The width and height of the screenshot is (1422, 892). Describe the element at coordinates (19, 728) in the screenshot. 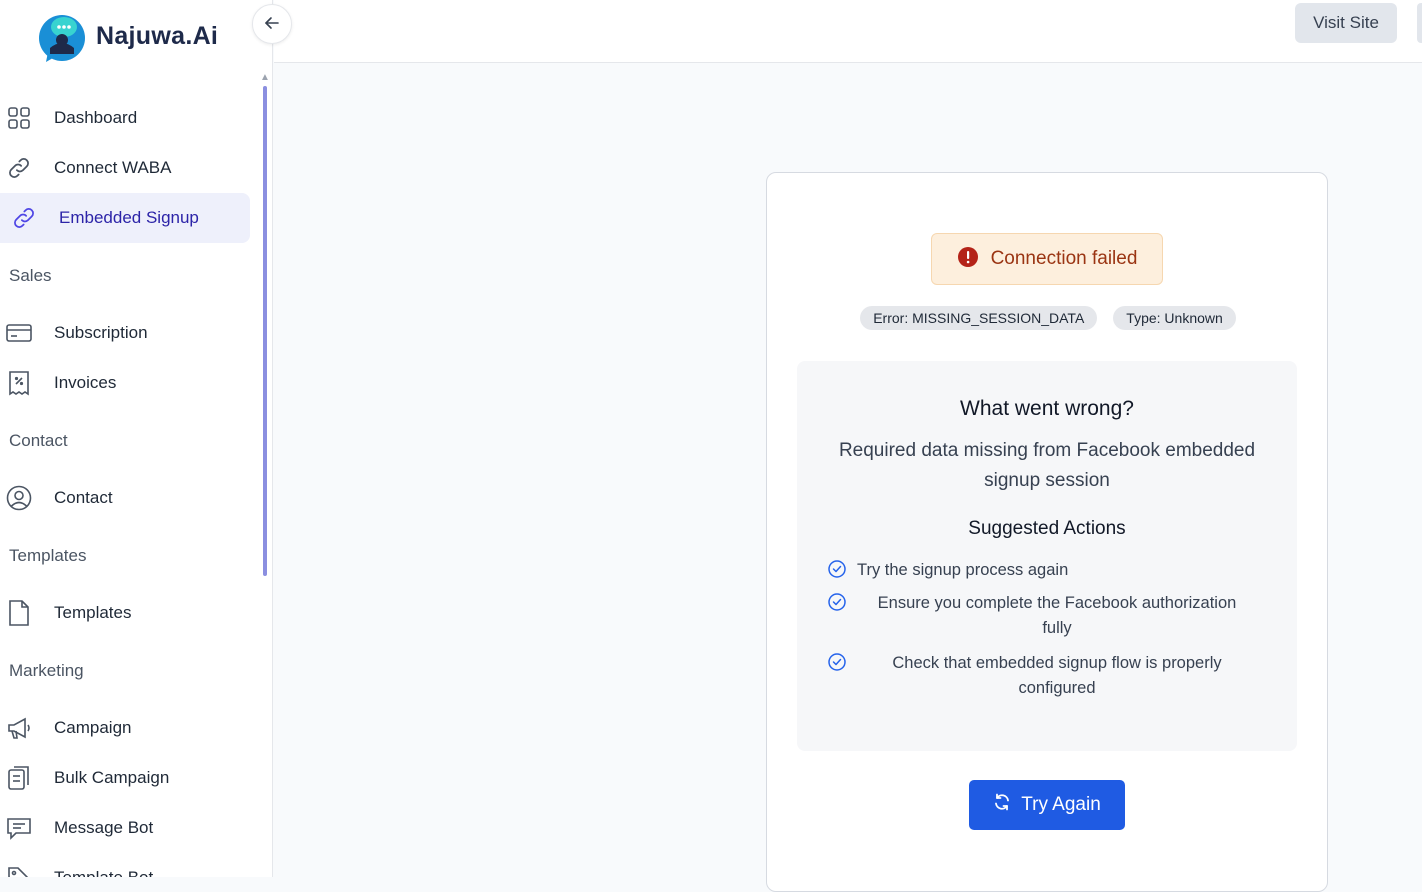

I see `megaphone-icon` at that location.